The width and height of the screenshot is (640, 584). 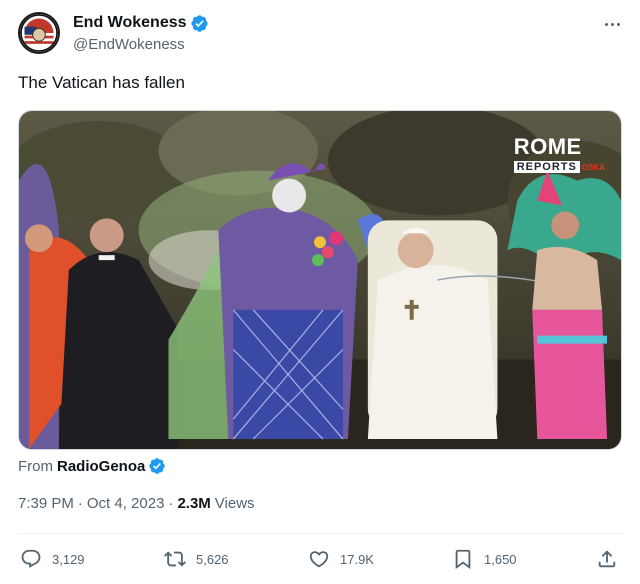 I want to click on share-icon, so click(x=607, y=559).